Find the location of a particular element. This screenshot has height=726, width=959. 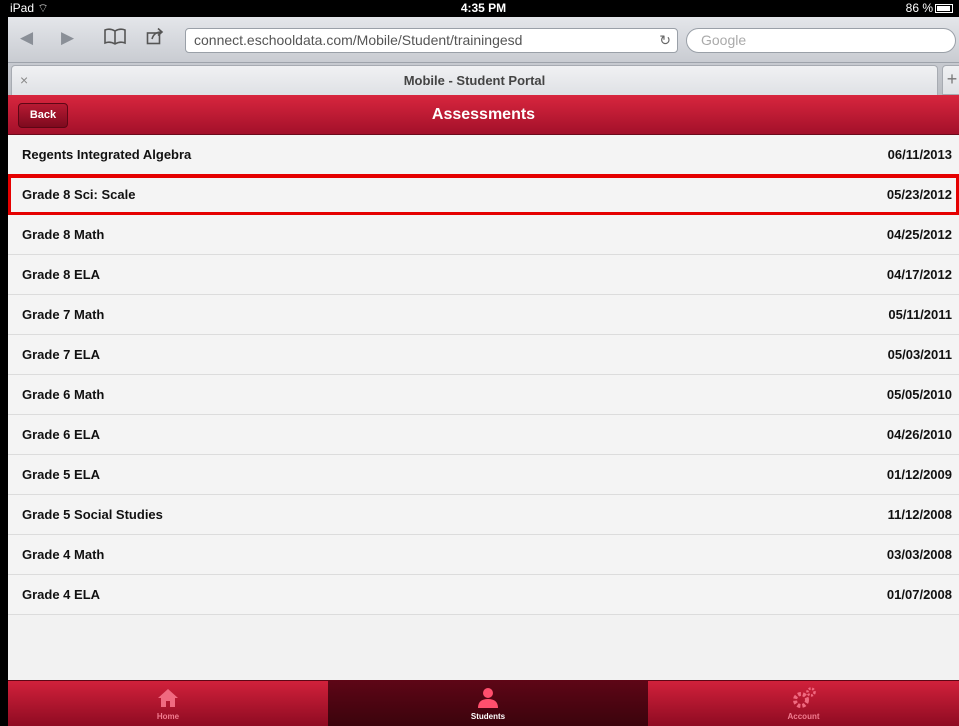

nav-home: Home is located at coordinates (168, 703).